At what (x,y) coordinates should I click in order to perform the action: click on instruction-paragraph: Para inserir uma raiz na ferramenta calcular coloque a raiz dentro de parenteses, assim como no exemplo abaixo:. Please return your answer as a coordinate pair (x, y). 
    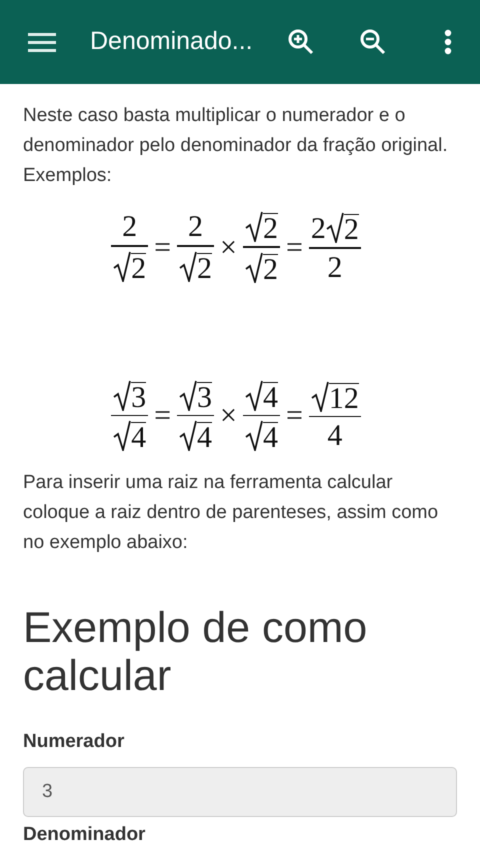
    Looking at the image, I should click on (231, 513).